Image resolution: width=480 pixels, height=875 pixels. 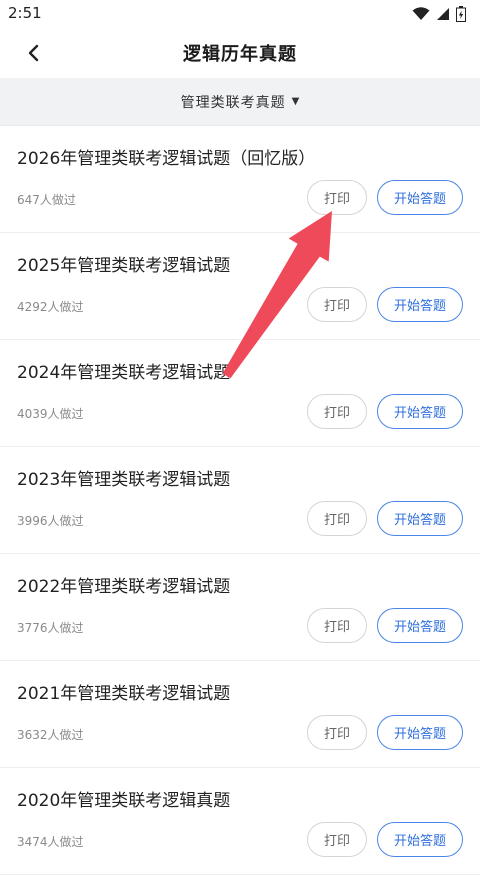 I want to click on exam-item: 2020年管理类联考逻辑真题 3474人做过 打印 开始答题, so click(x=240, y=821).